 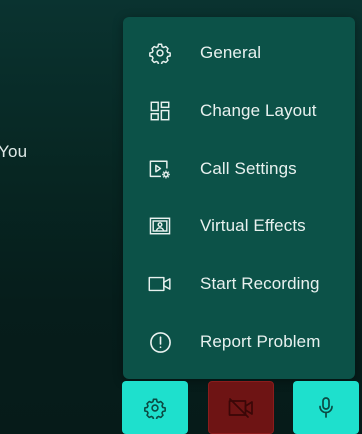 What do you see at coordinates (260, 283) in the screenshot?
I see `menu-item-label: Start Recording` at bounding box center [260, 283].